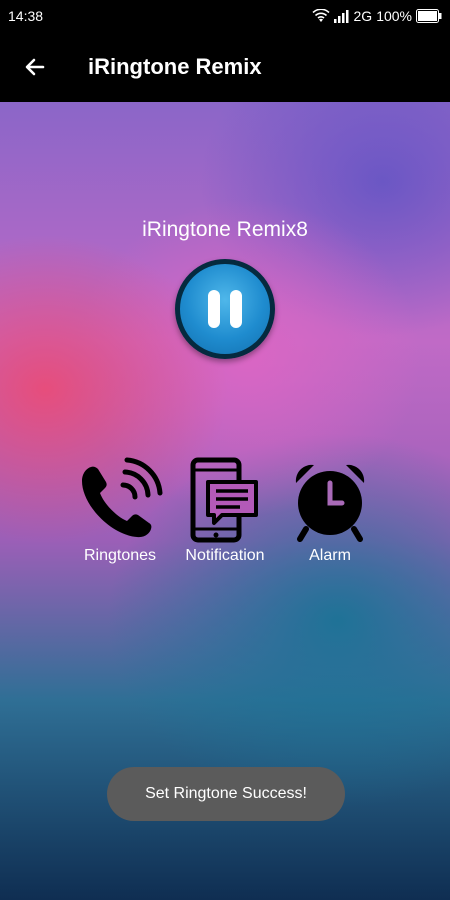 The width and height of the screenshot is (450, 900). What do you see at coordinates (363, 16) in the screenshot?
I see `network-type: 2G` at bounding box center [363, 16].